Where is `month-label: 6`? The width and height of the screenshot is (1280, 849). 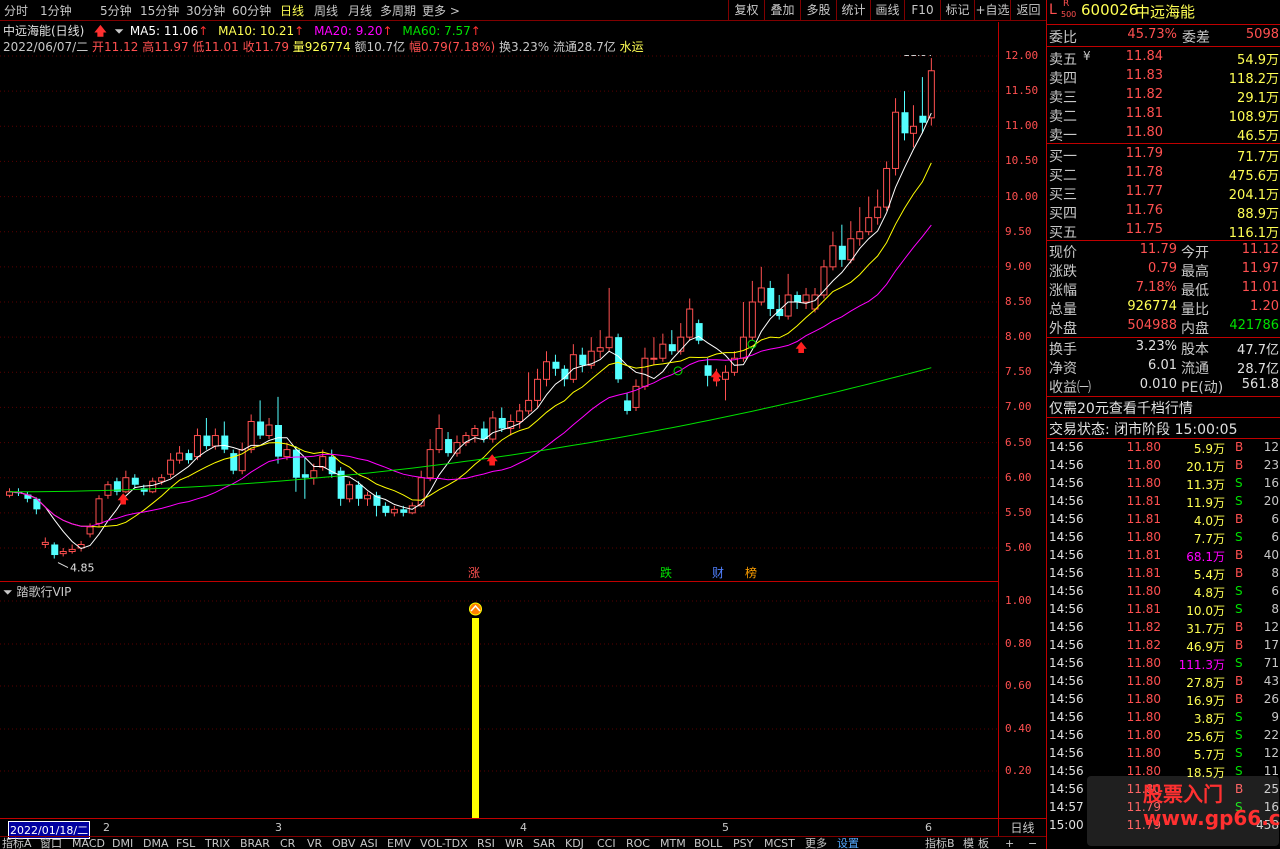 month-label: 6 is located at coordinates (928, 827).